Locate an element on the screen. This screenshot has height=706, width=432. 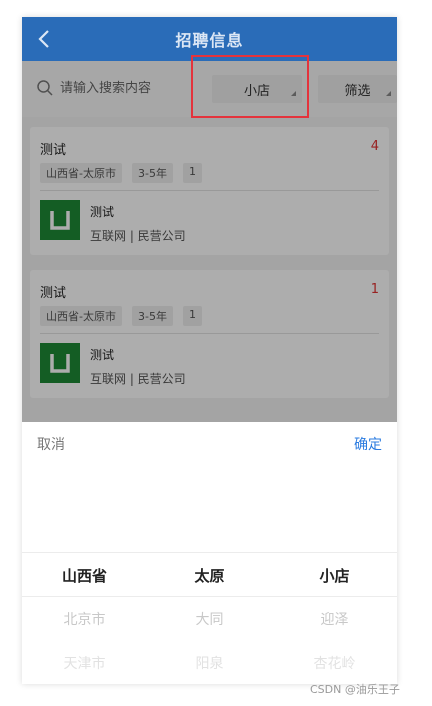
picker-option-selected: 太原 is located at coordinates (209, 575).